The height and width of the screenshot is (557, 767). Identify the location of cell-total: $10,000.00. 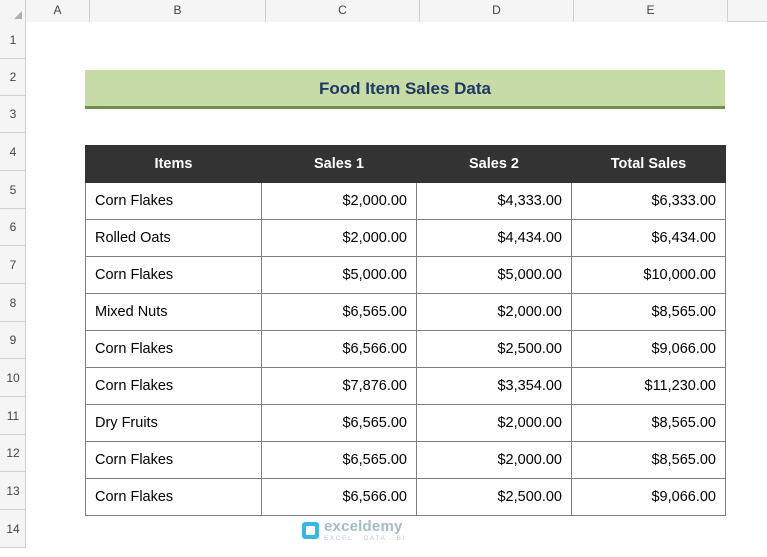
(648, 275).